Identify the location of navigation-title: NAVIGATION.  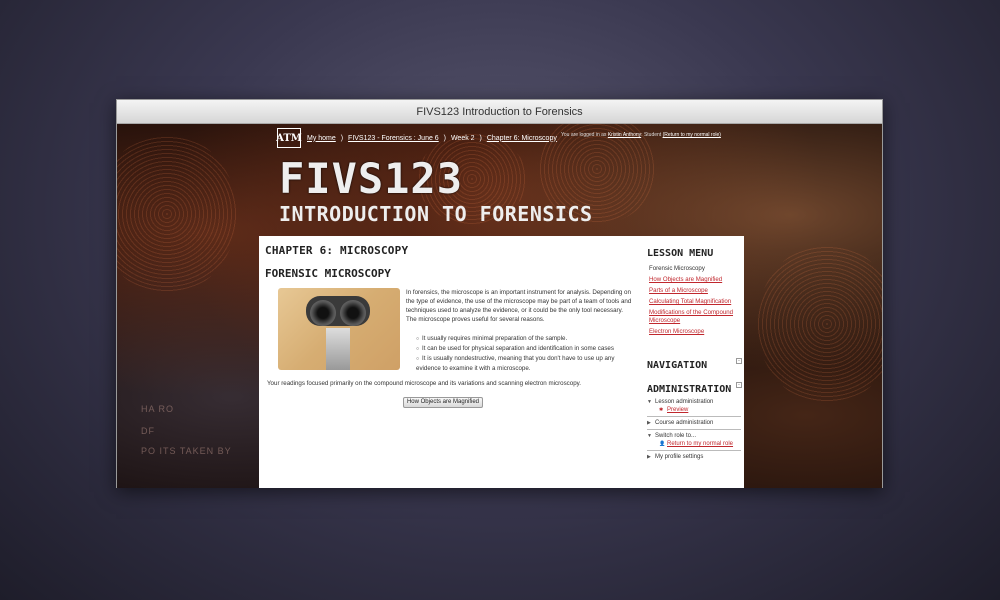
(677, 365).